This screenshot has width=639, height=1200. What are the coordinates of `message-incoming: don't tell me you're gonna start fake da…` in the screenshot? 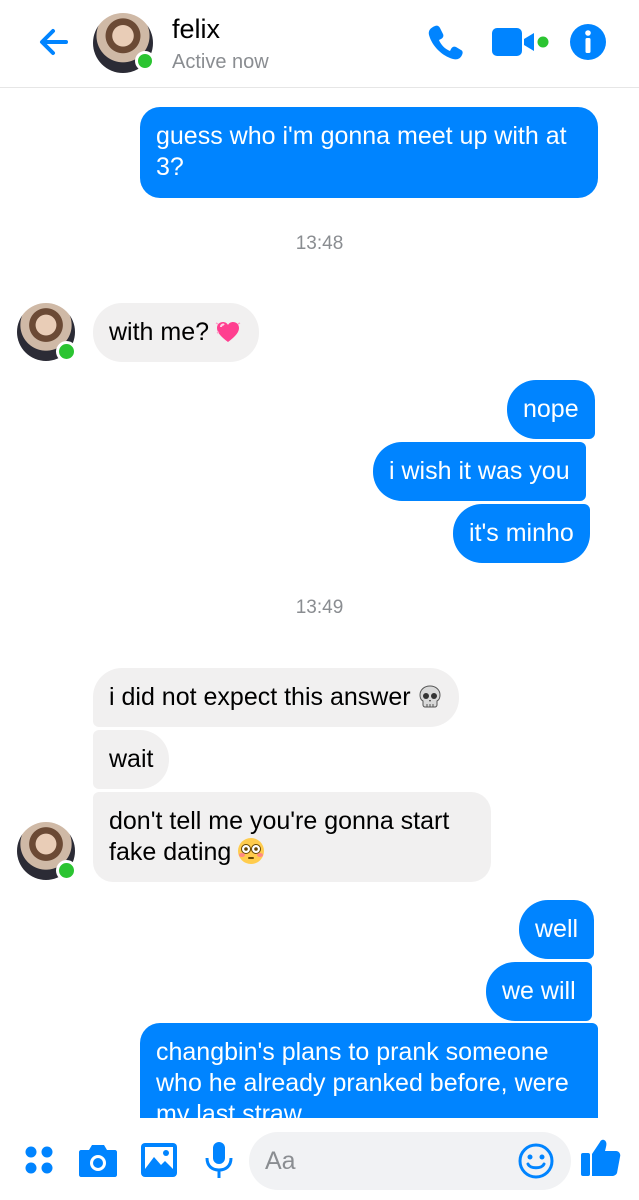 It's located at (292, 837).